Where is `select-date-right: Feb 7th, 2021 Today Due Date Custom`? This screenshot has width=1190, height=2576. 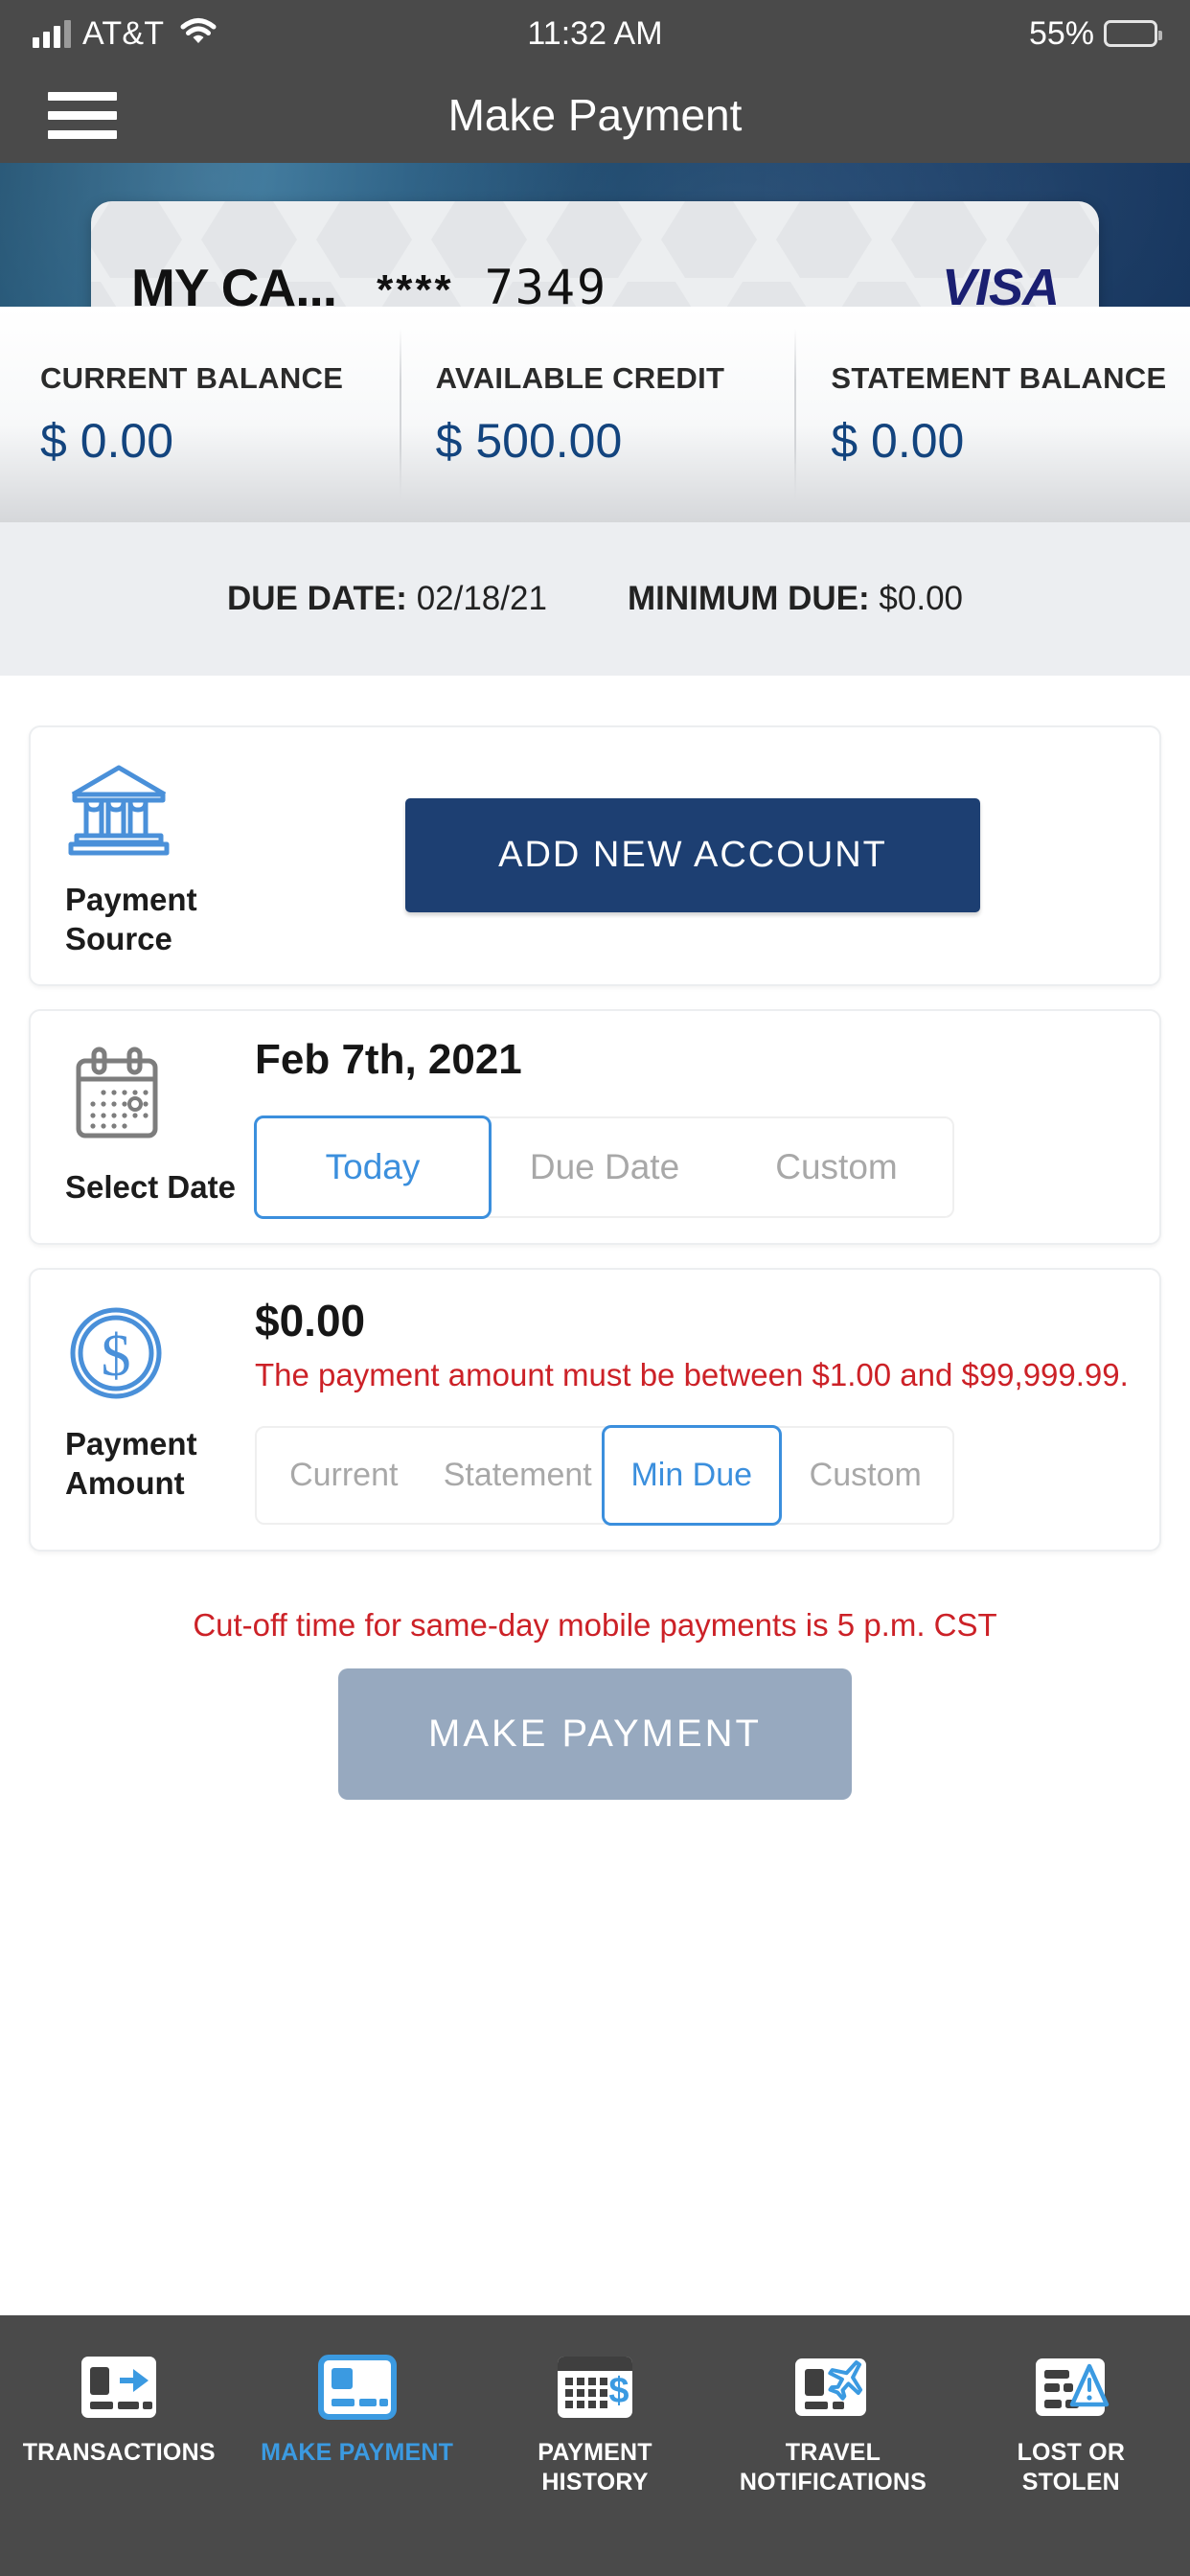
select-date-right: Feb 7th, 2021 Today Due Date Custom is located at coordinates (689, 1127).